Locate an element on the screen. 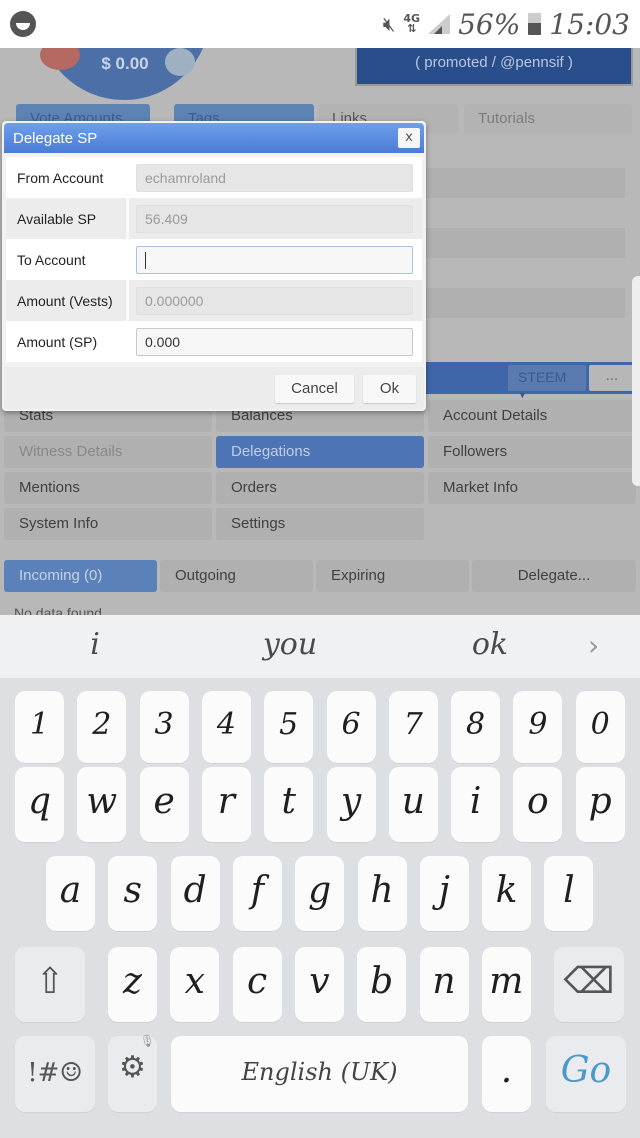 The width and height of the screenshot is (640, 1138). key-n: n is located at coordinates (444, 984).